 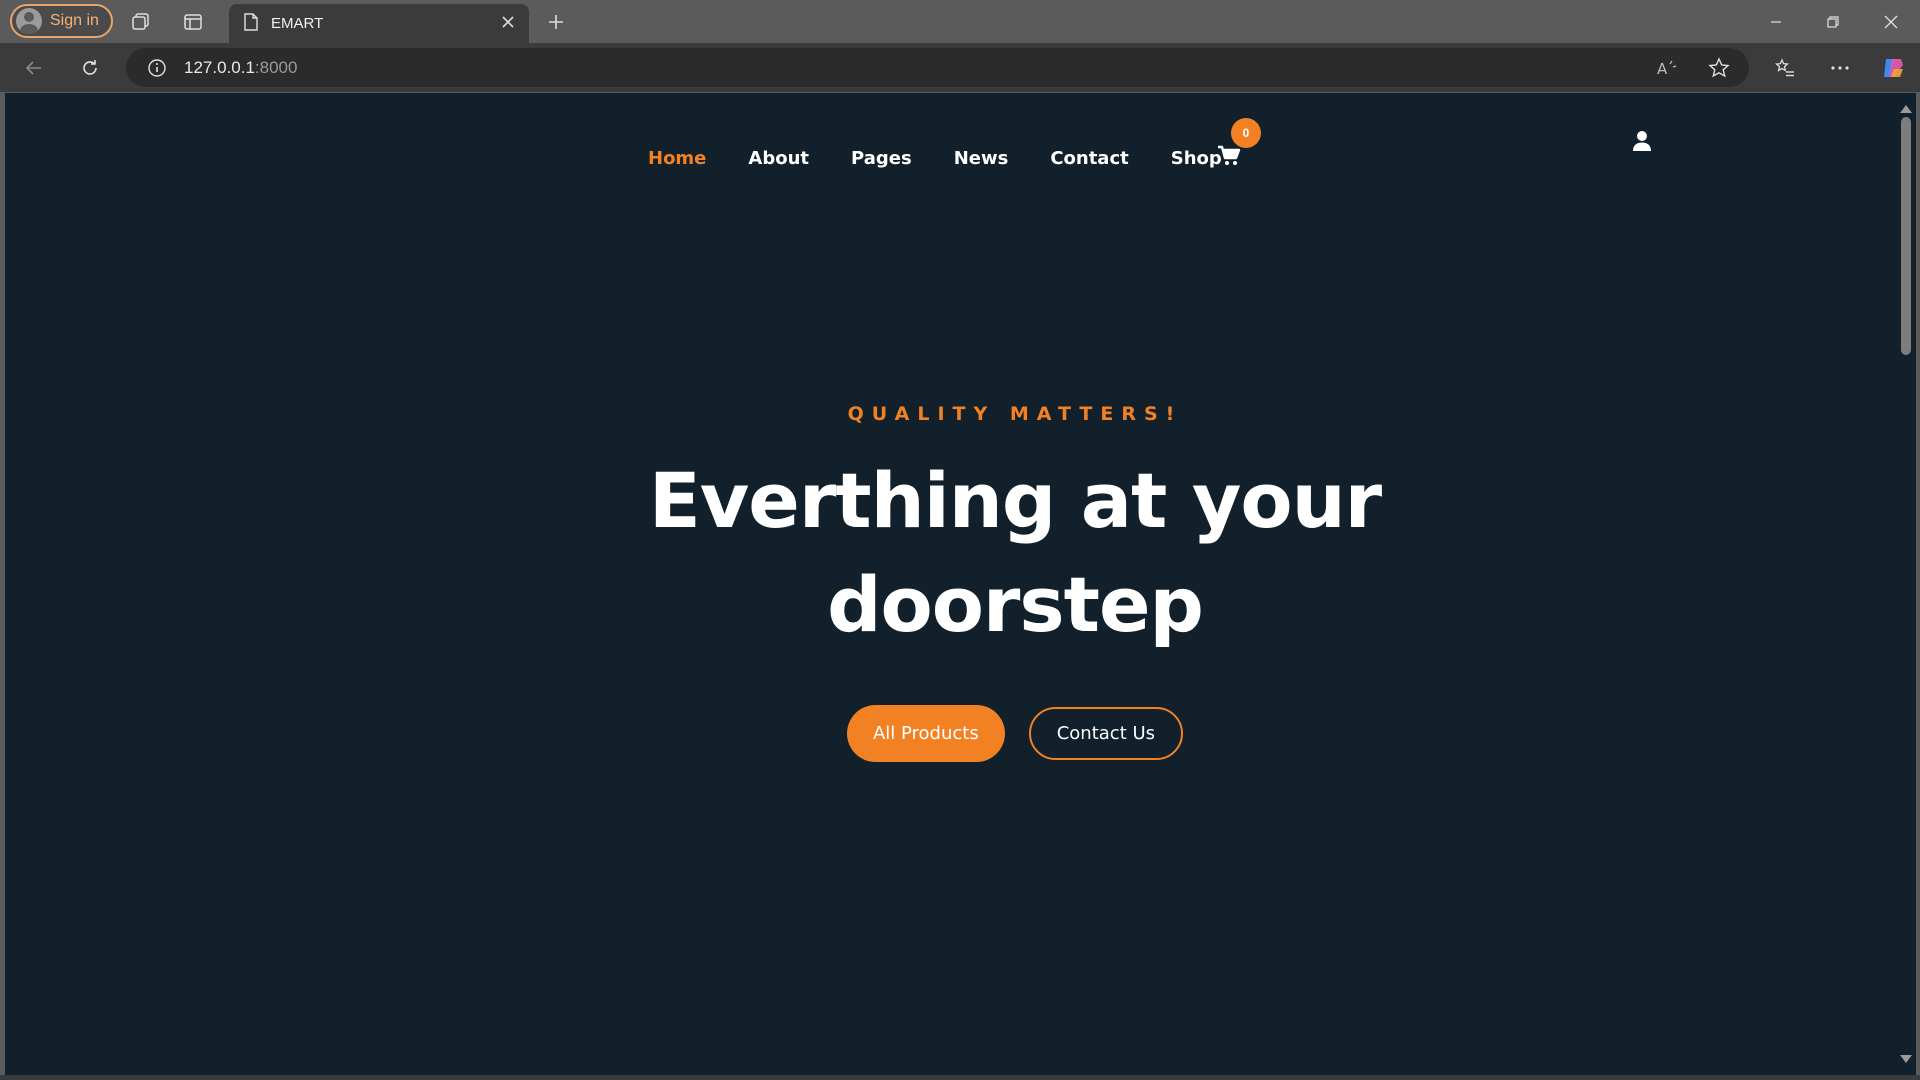 I want to click on nav-about: About, so click(x=778, y=158).